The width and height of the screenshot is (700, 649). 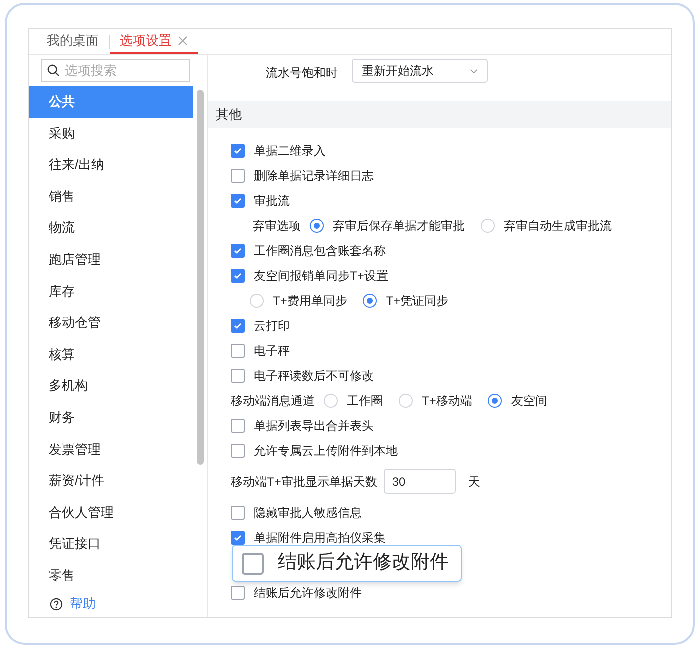 I want to click on field-label: 流水号饱和时, so click(x=302, y=73).